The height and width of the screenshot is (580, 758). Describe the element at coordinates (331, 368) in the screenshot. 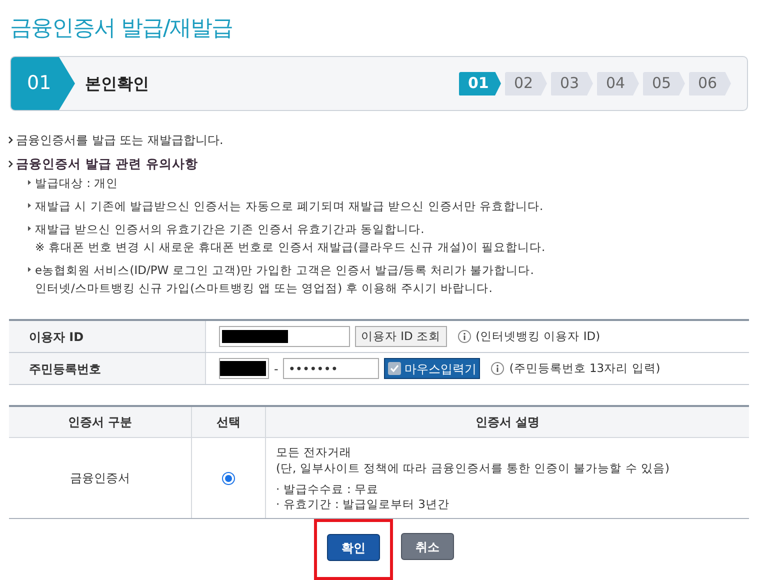

I see `password-field: •••••••` at that location.